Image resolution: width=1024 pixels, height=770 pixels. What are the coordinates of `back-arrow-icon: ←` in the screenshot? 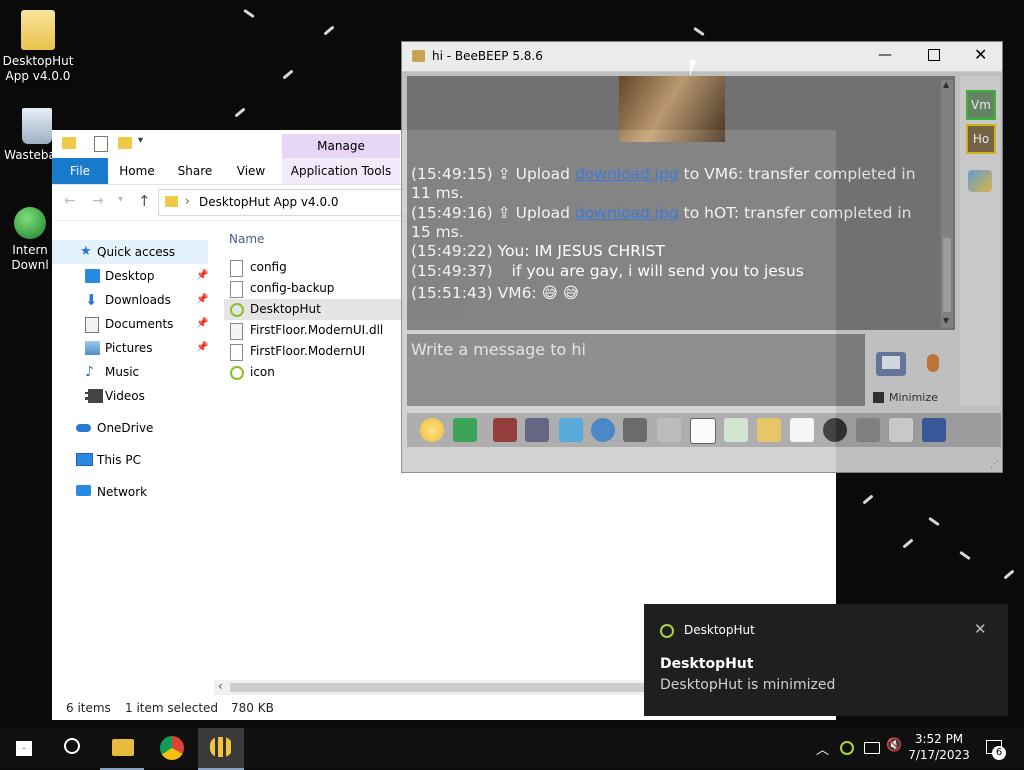 It's located at (70, 201).